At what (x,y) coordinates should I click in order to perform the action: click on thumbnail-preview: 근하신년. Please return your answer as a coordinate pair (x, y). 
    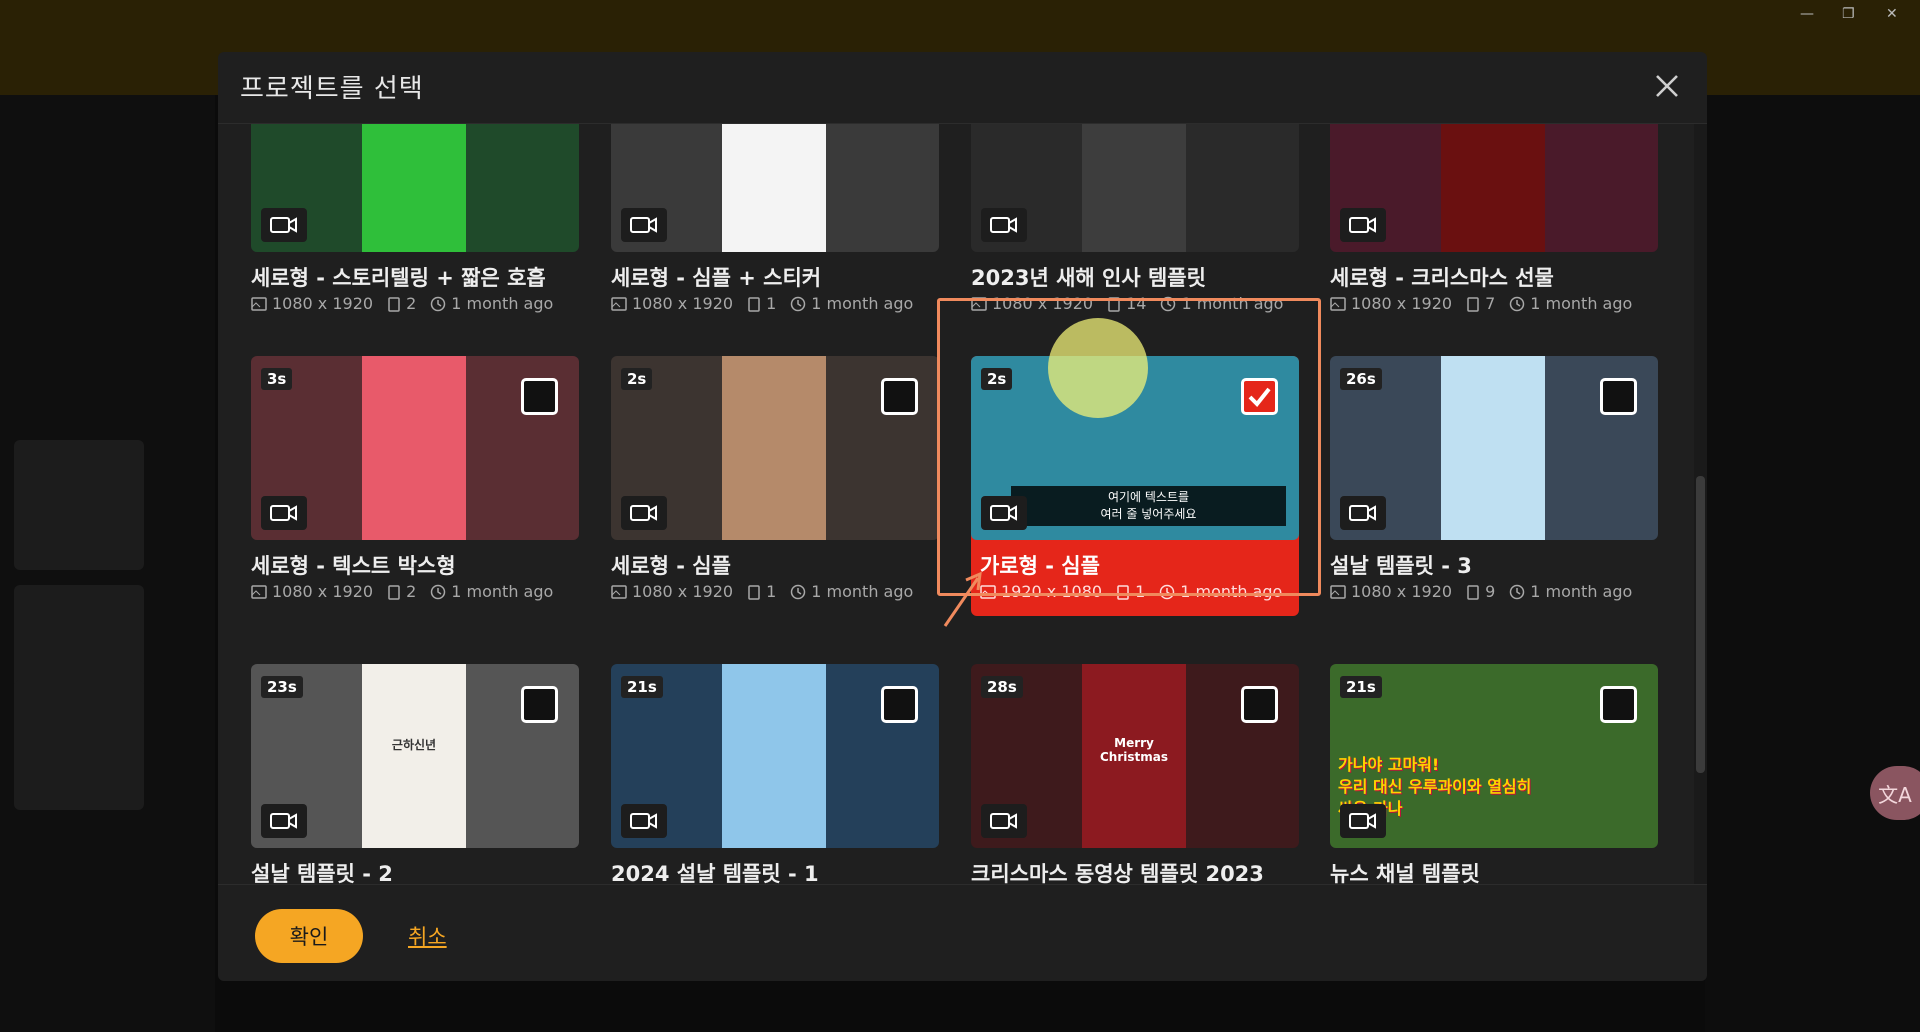
    Looking at the image, I should click on (414, 756).